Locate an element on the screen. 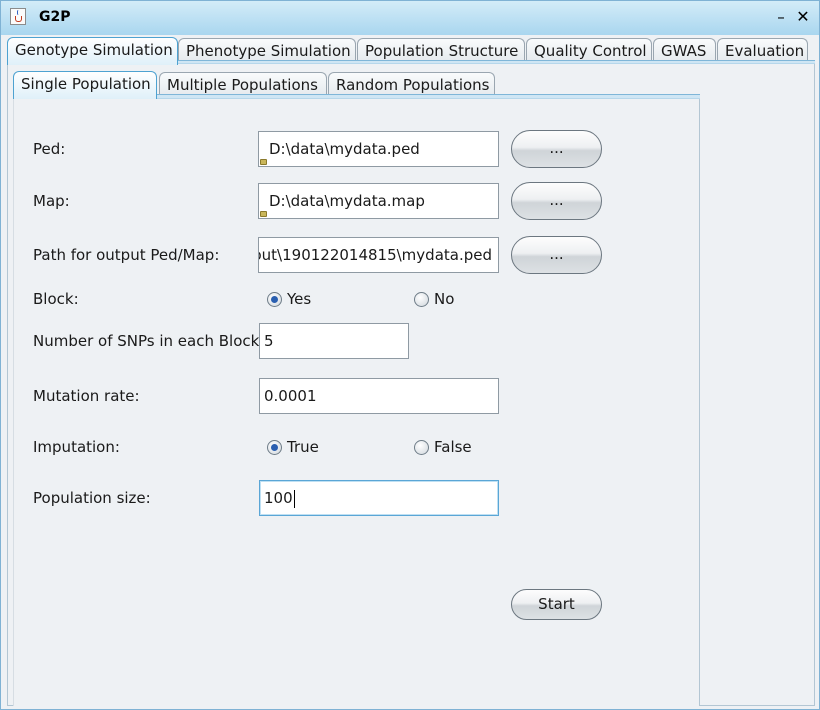  output-path-label: Path for output Ped/Map: is located at coordinates (126, 255).